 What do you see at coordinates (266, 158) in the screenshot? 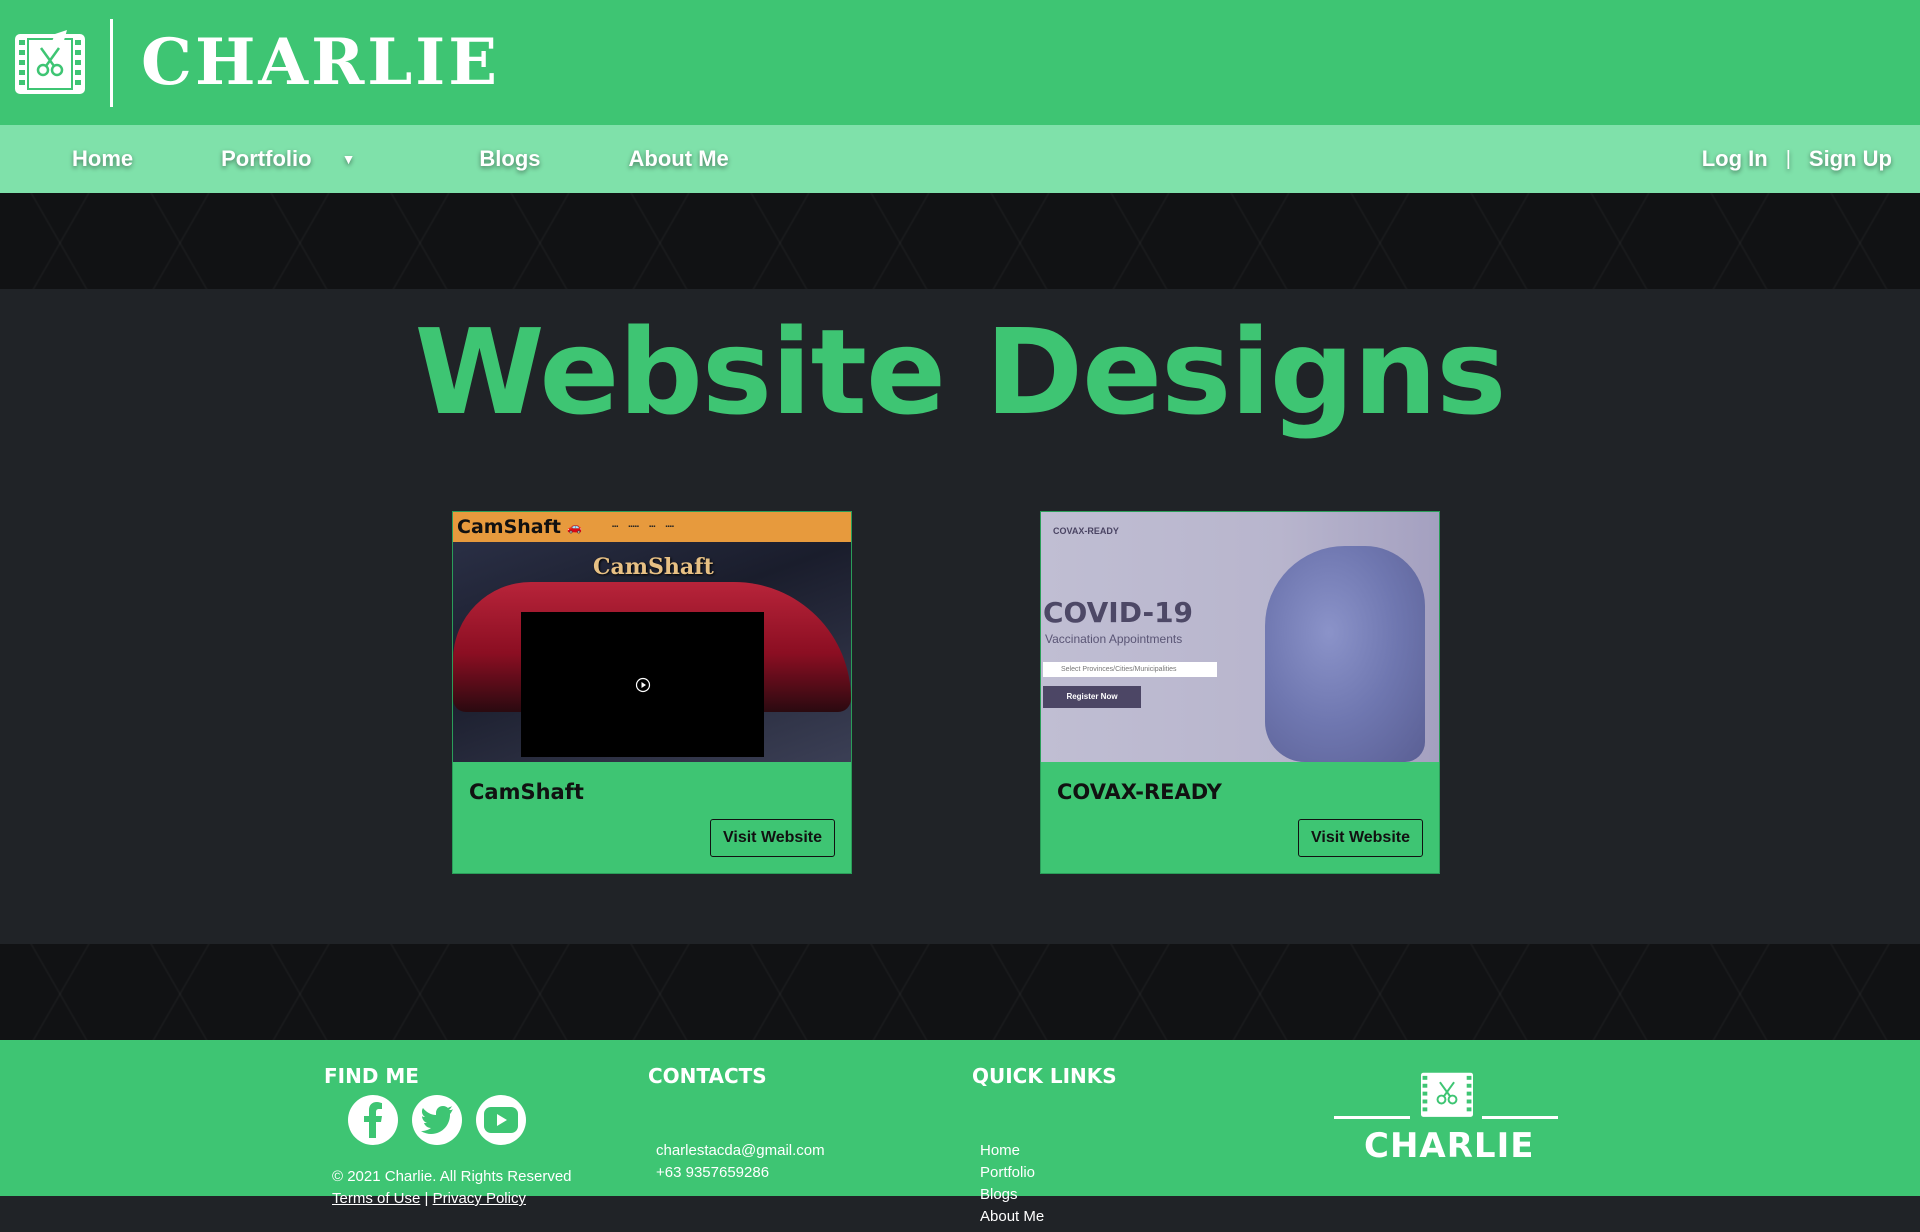
I see `nav-item-label: Portfolio` at bounding box center [266, 158].